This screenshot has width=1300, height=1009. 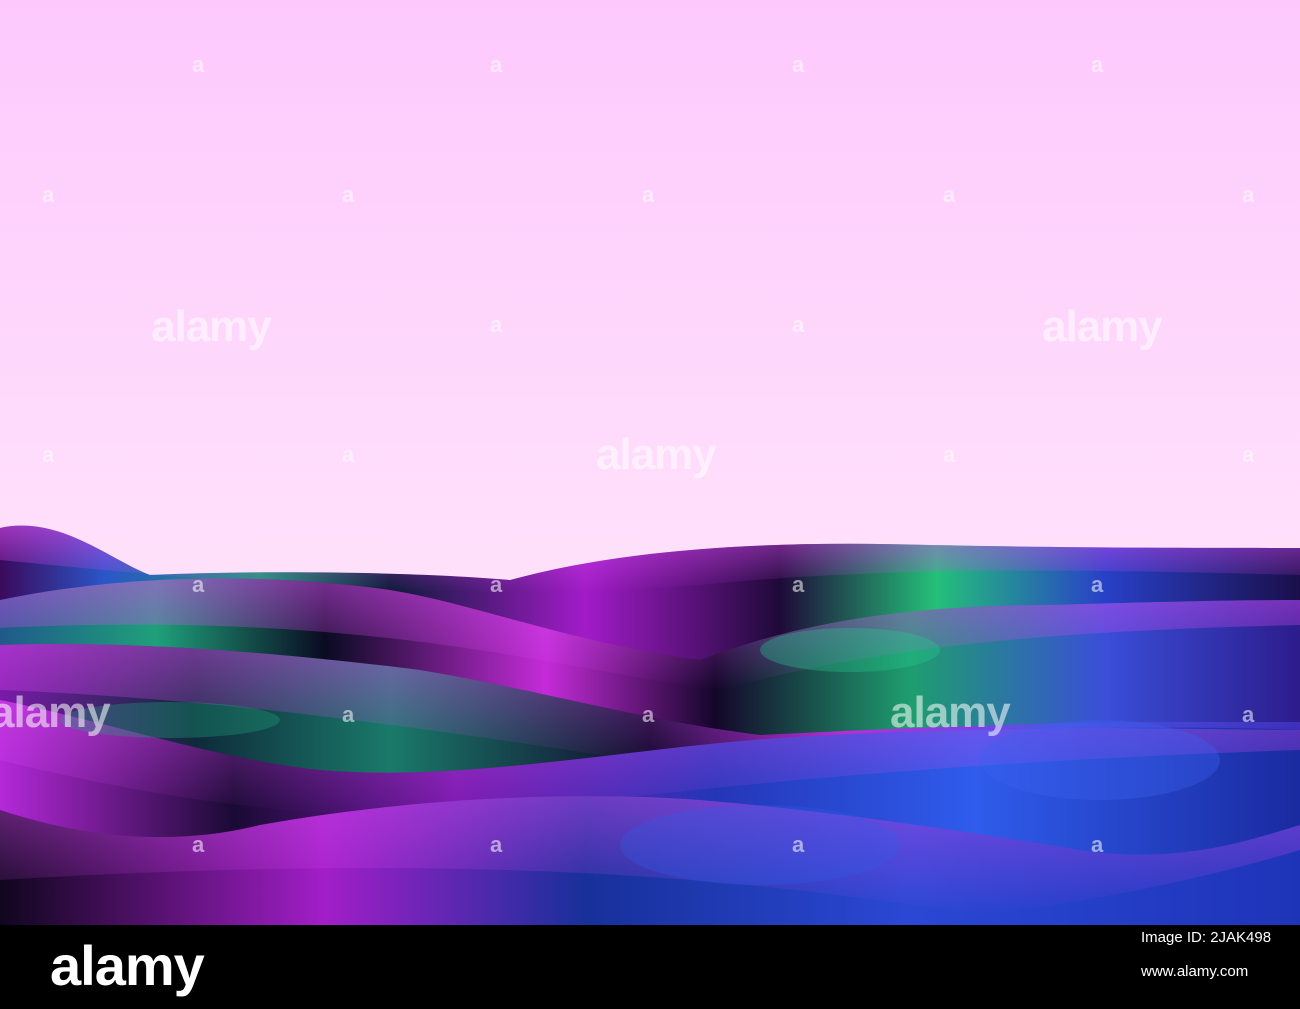 What do you see at coordinates (650, 967) in the screenshot?
I see `footer-bar: alamy Image ID: 2JAK498 www.alamy.com` at bounding box center [650, 967].